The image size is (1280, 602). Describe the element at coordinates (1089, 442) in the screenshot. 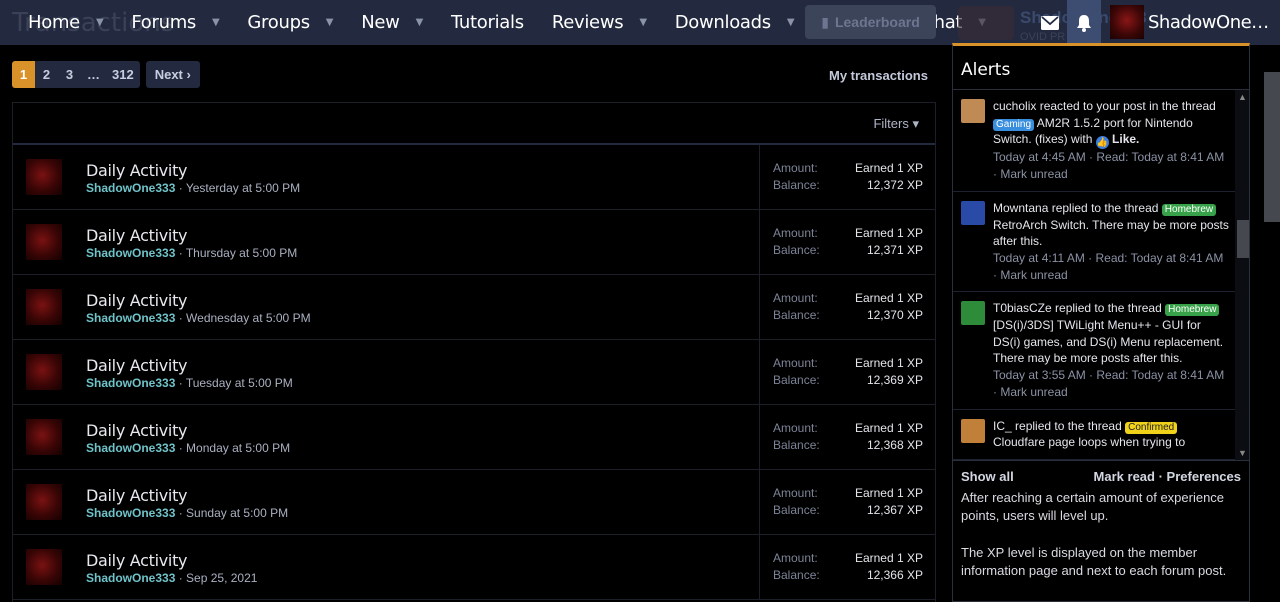

I see `alert-thread-title: Cloudfare page loops when trying to` at that location.